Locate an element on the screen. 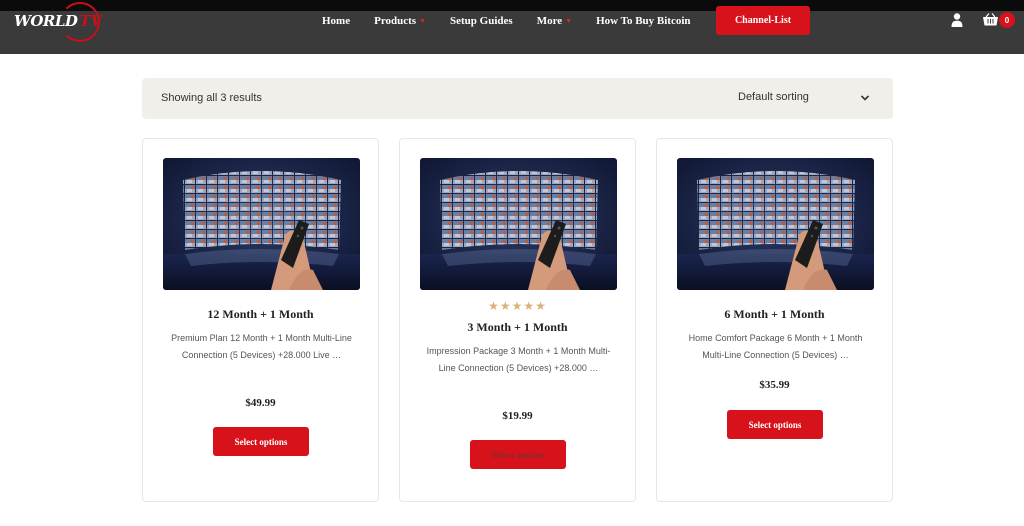 This screenshot has height=526, width=1024. product-title: 12 Month + 1 Month is located at coordinates (260, 314).